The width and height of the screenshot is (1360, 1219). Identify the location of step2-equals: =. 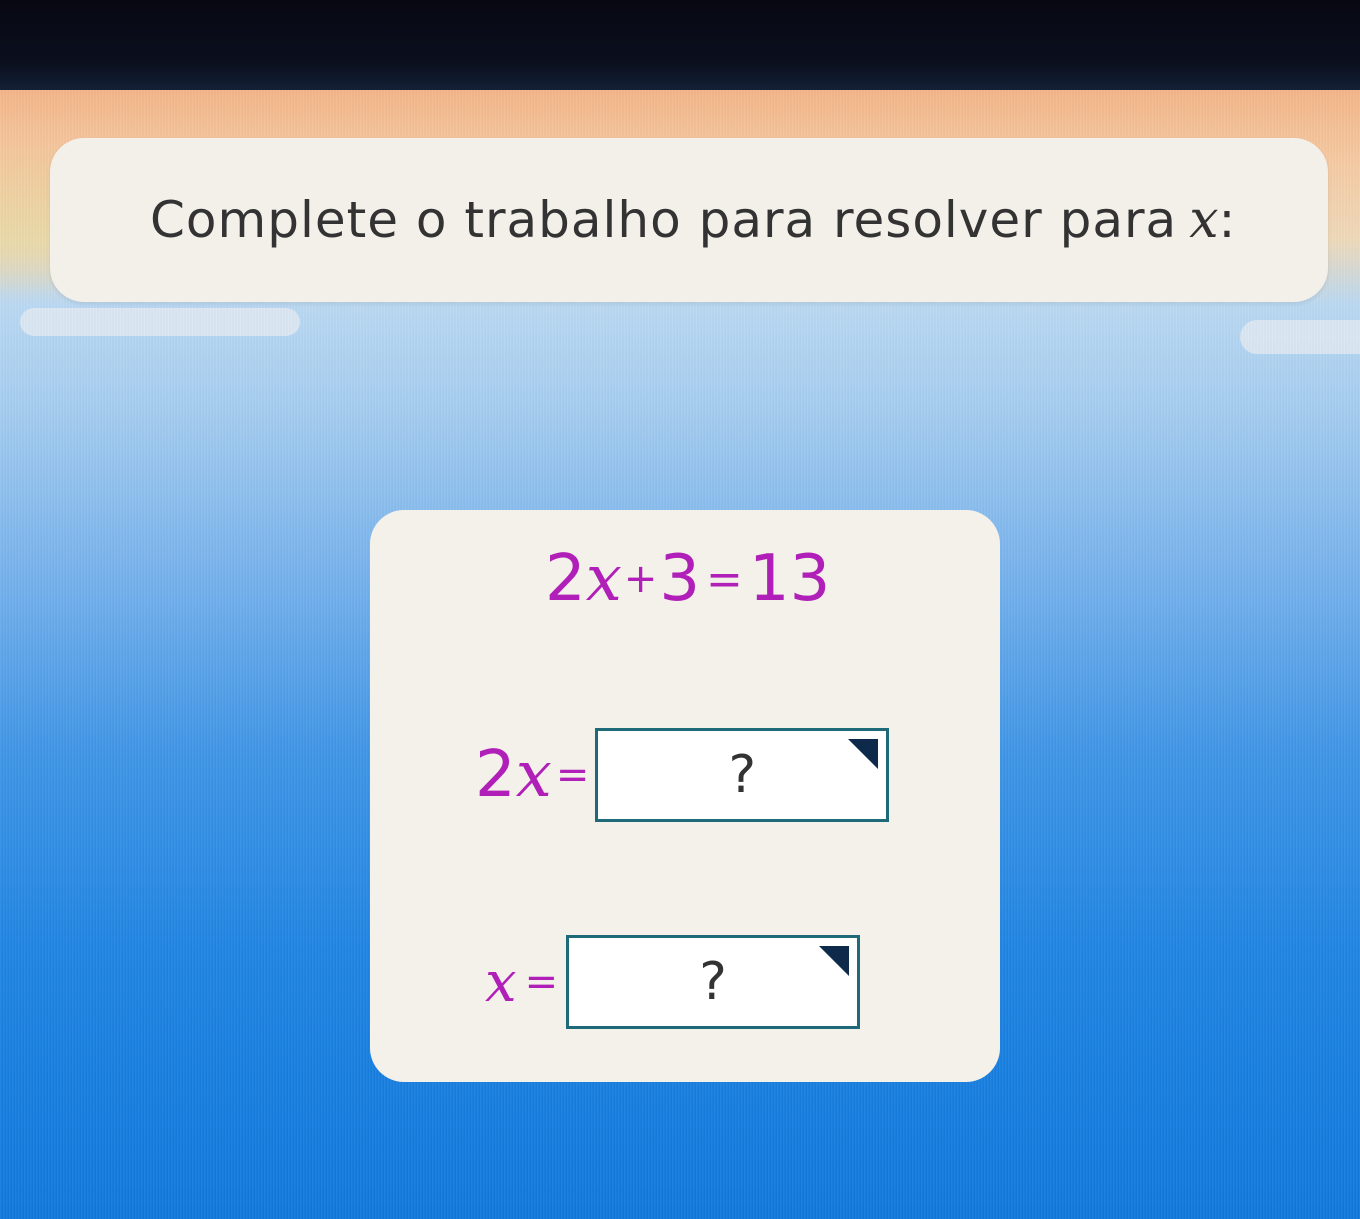
(541, 982).